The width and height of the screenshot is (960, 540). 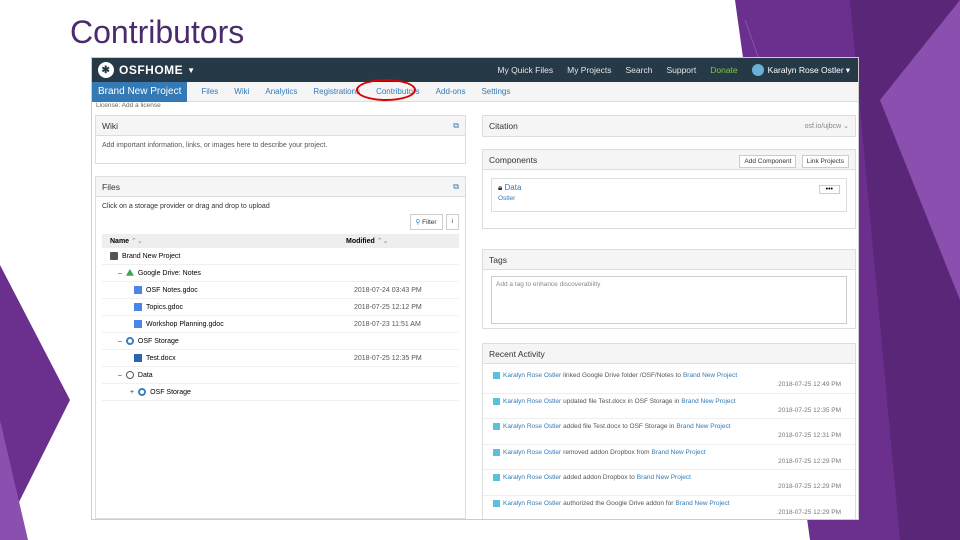 I want to click on contributors-highlight-circle, so click(x=386, y=90).